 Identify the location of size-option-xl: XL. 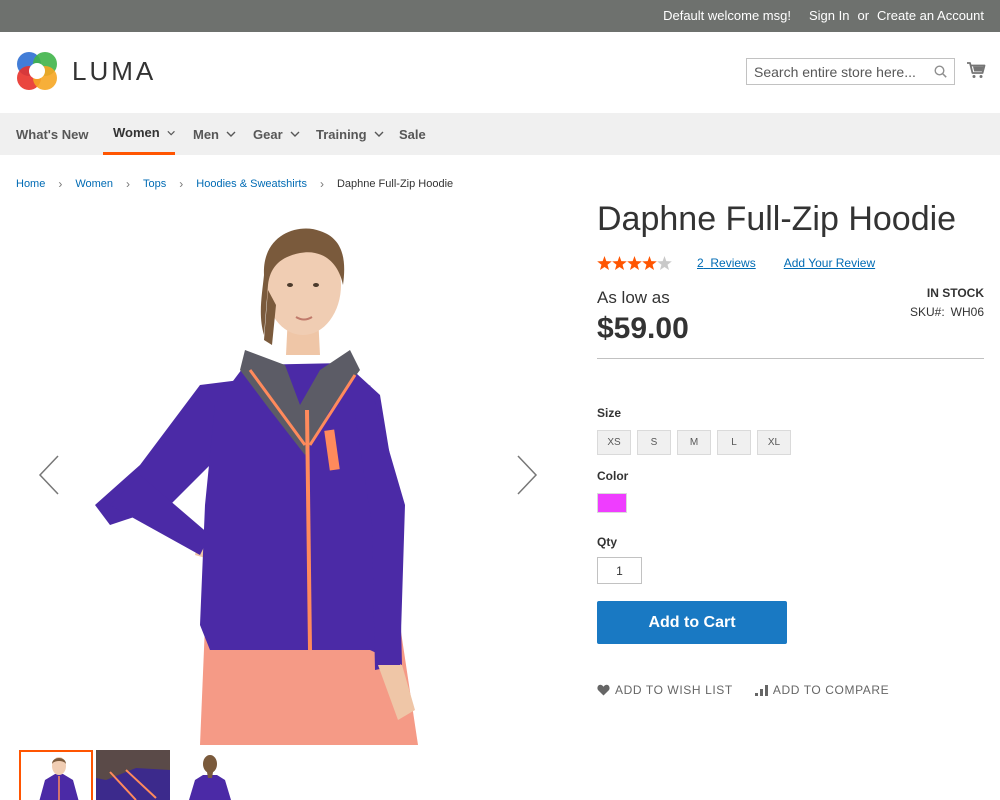
(774, 442).